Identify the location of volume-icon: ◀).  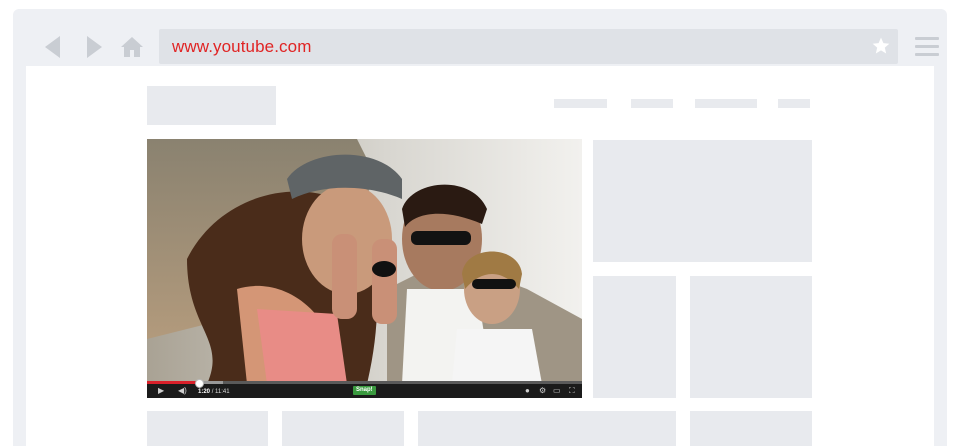
(182, 391).